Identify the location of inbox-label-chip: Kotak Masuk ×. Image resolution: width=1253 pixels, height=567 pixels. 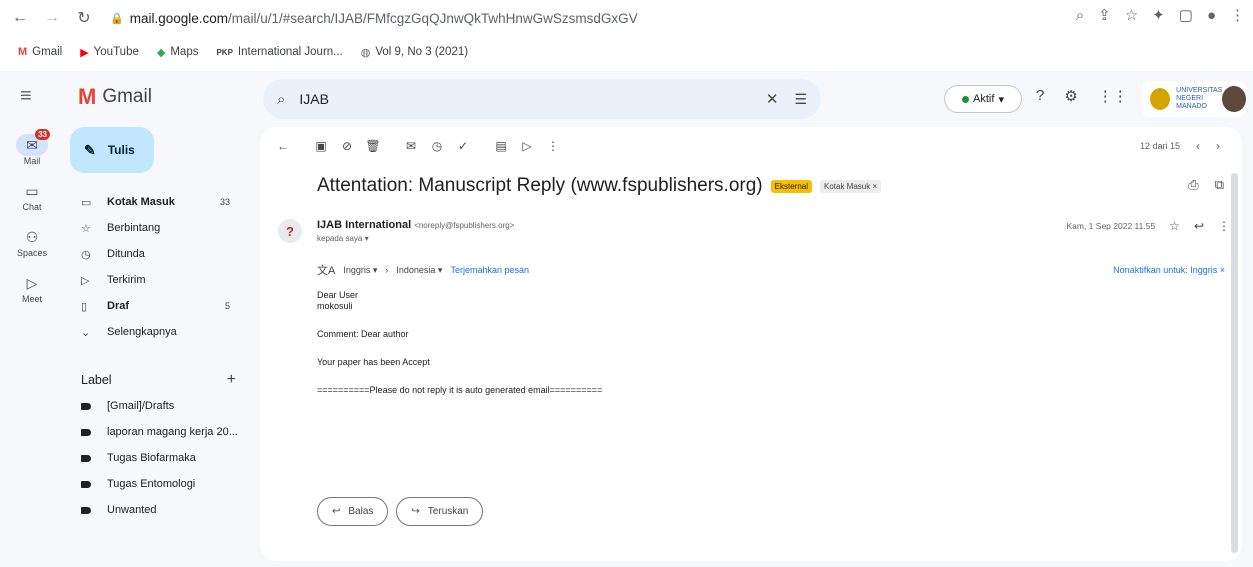
(851, 186).